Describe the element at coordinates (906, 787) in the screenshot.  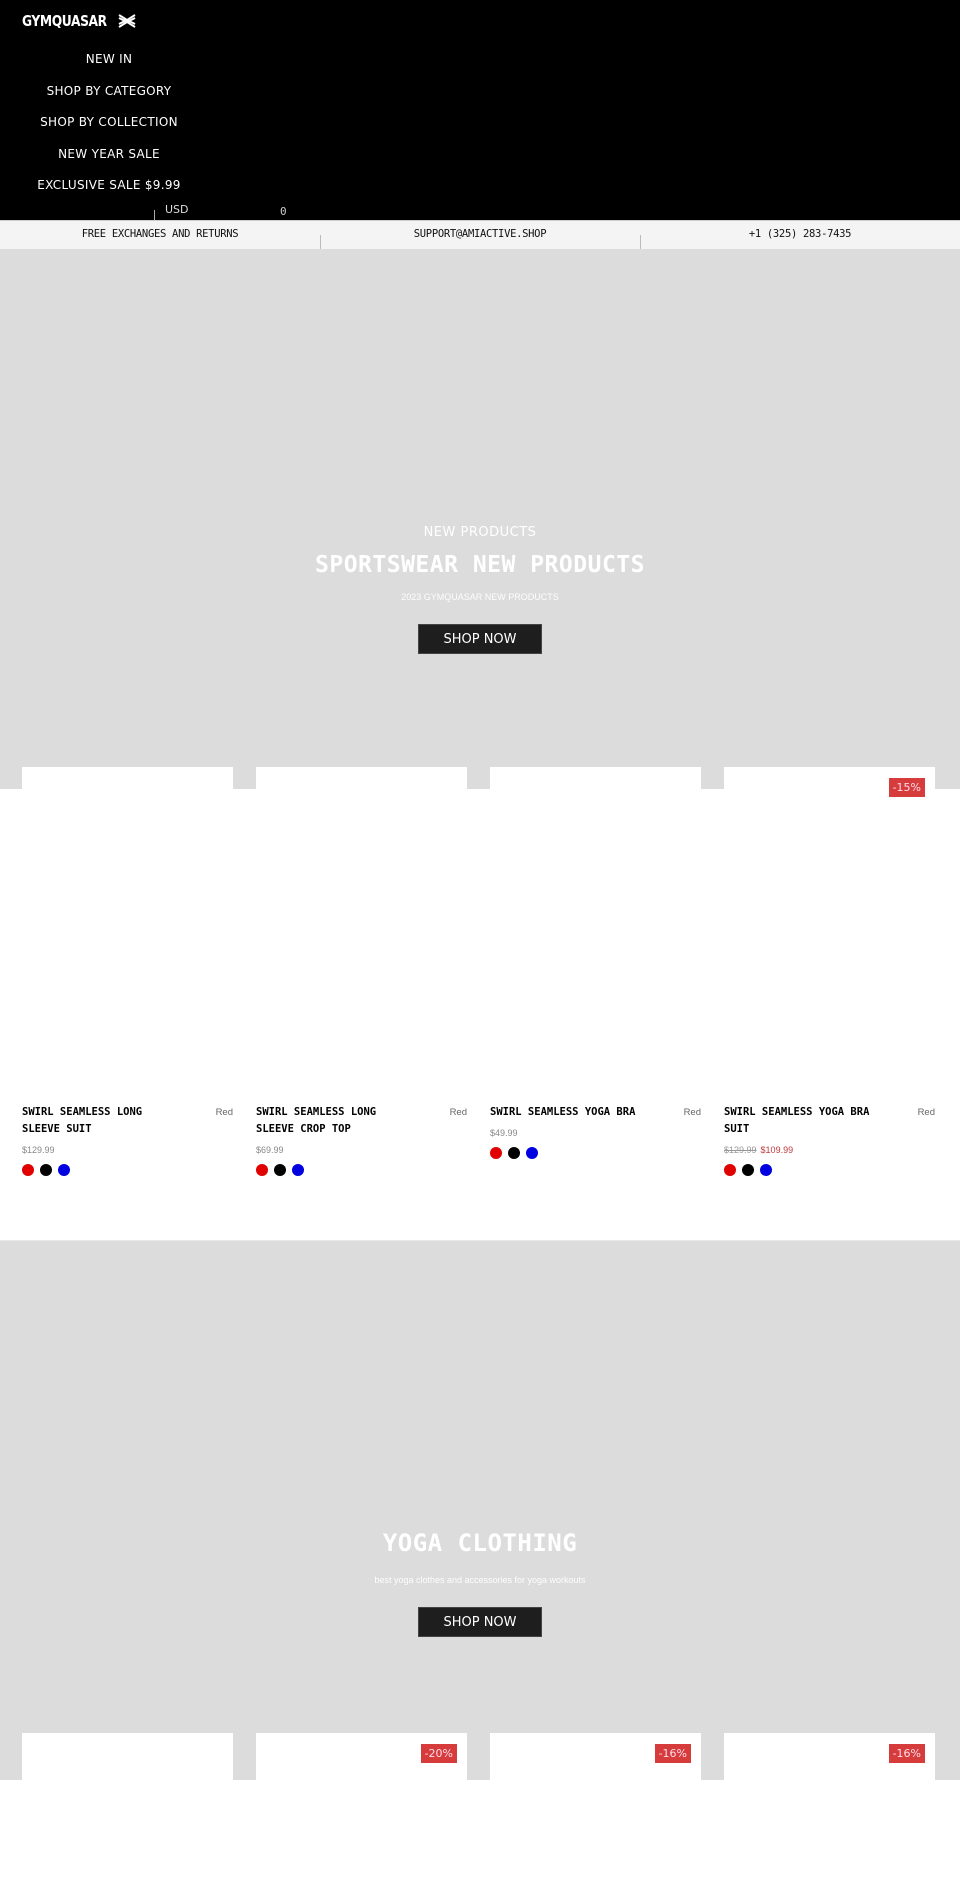
I see `discount-badge: -15%` at that location.